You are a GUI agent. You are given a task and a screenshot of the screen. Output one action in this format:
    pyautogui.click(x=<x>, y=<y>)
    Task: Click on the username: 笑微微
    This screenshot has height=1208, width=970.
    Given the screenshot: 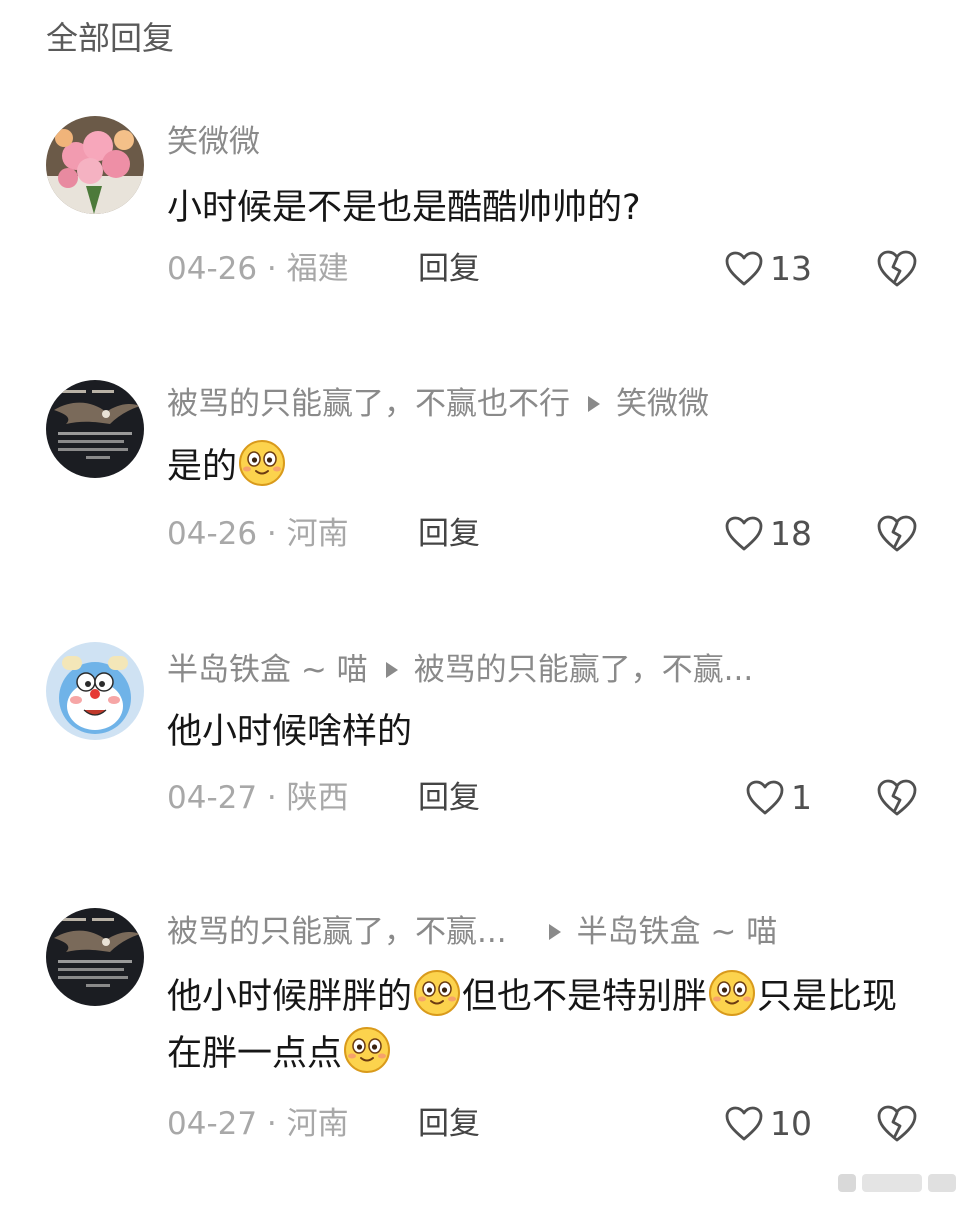 What is the action you would take?
    pyautogui.click(x=213, y=142)
    